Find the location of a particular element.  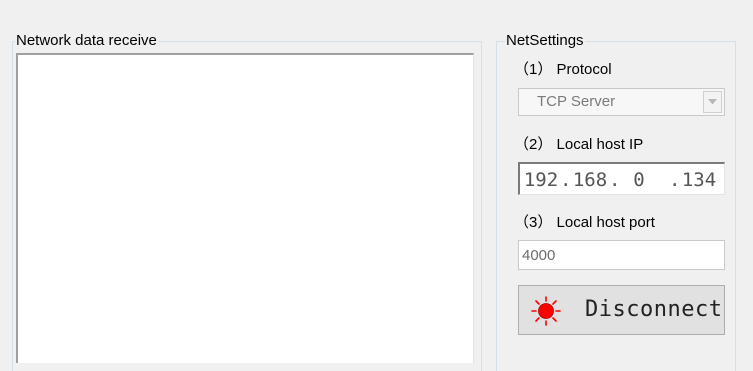

local-port-label: （3） Local host port is located at coordinates (584, 222).